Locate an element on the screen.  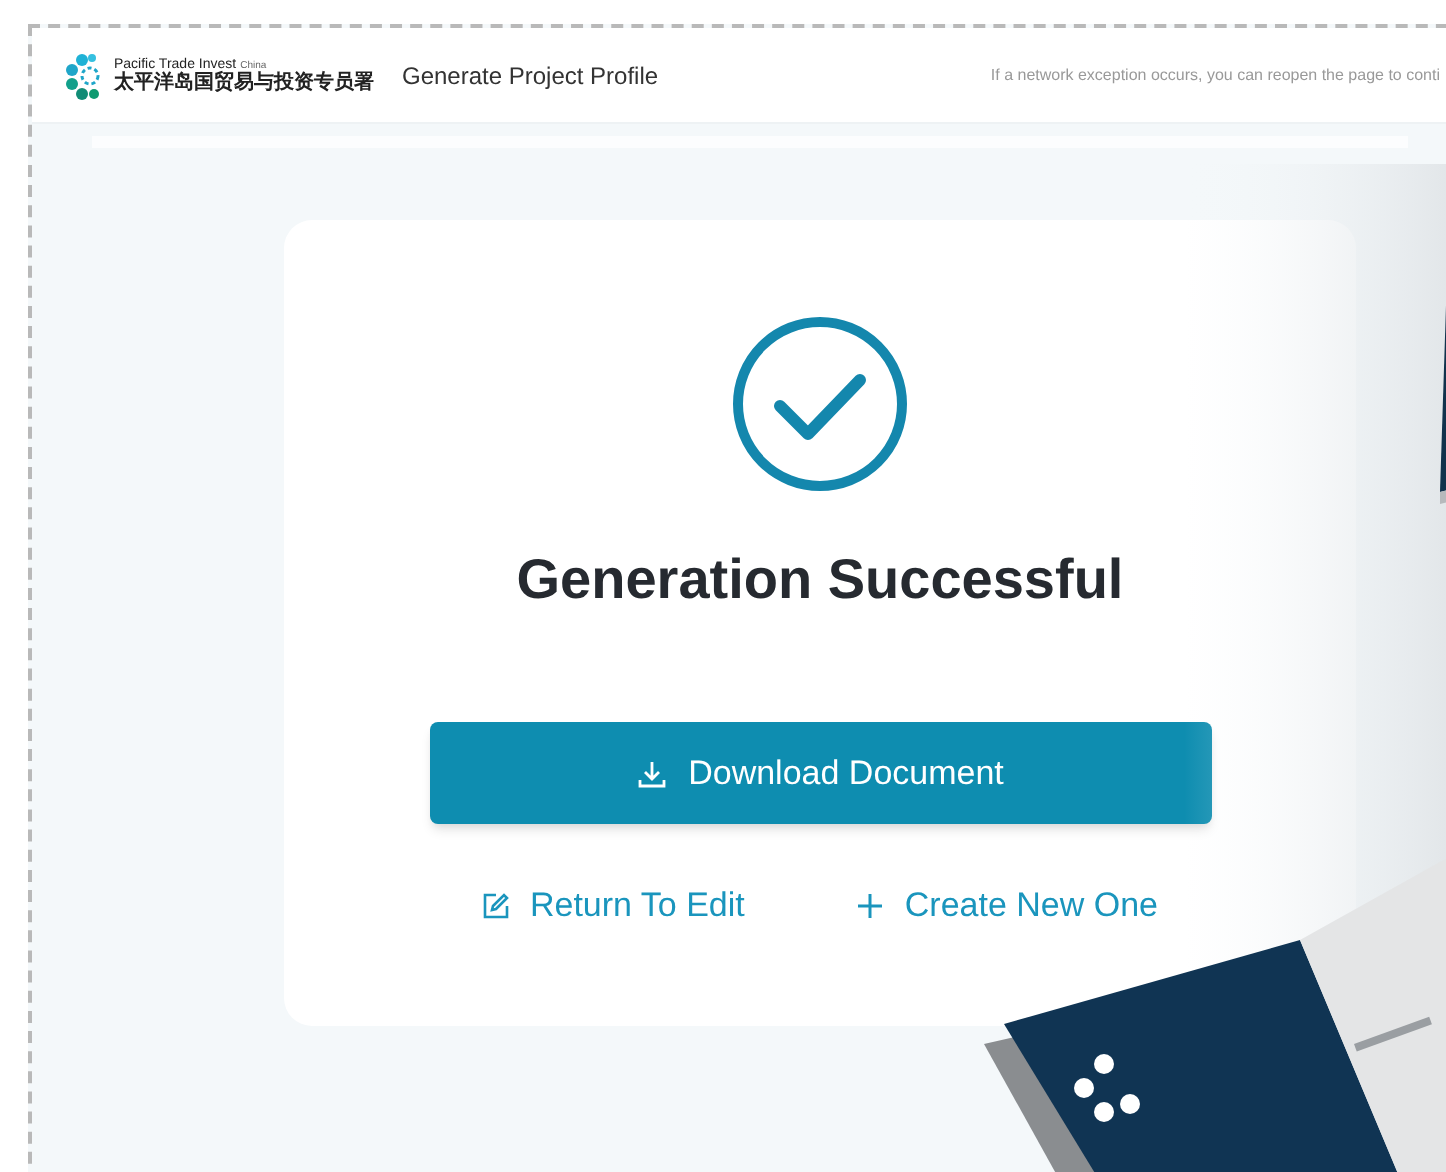
create-new-link: Create New One is located at coordinates (1007, 905).